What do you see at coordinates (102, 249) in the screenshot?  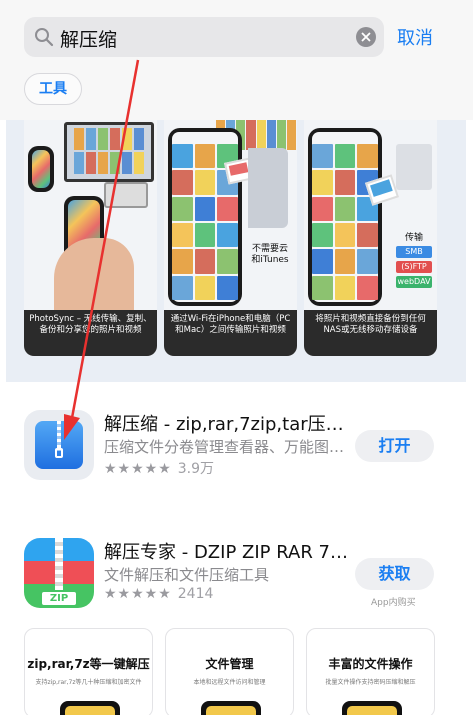 I see `annotation-arrow` at bounding box center [102, 249].